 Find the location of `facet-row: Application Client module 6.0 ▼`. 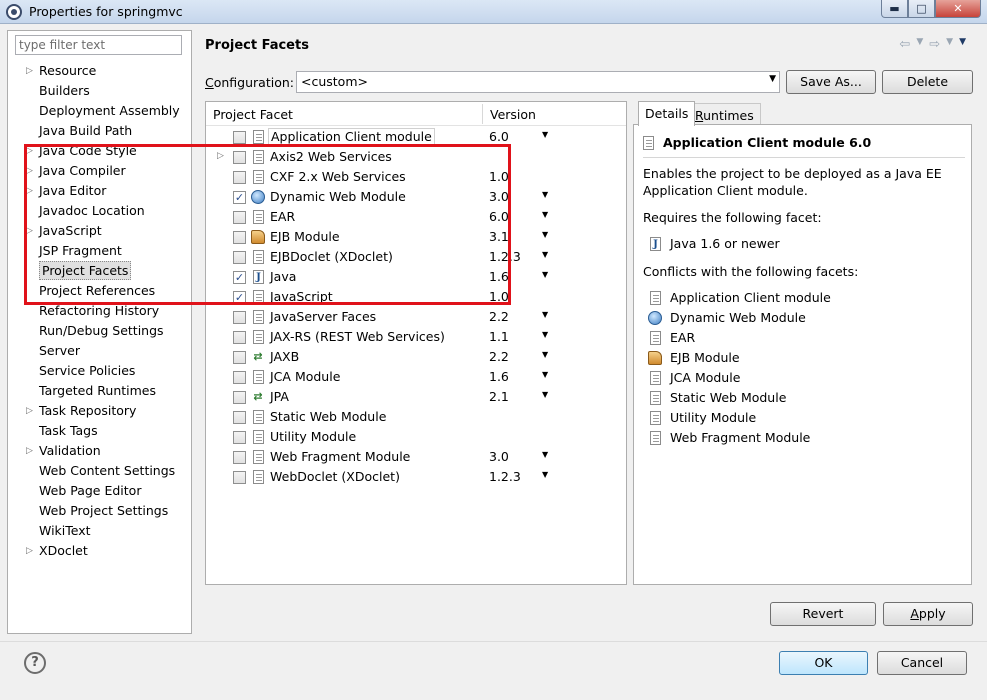

facet-row: Application Client module 6.0 ▼ is located at coordinates (416, 137).